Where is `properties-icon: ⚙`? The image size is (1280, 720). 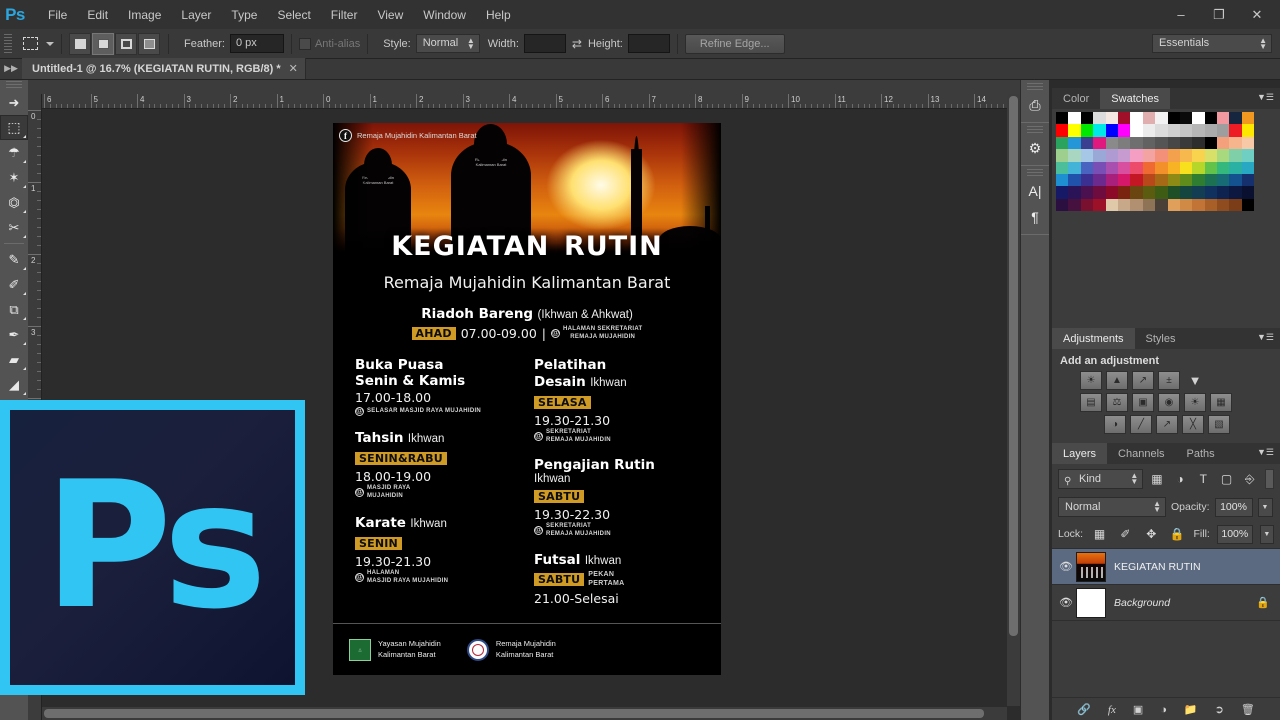 properties-icon: ⚙ is located at coordinates (1035, 148).